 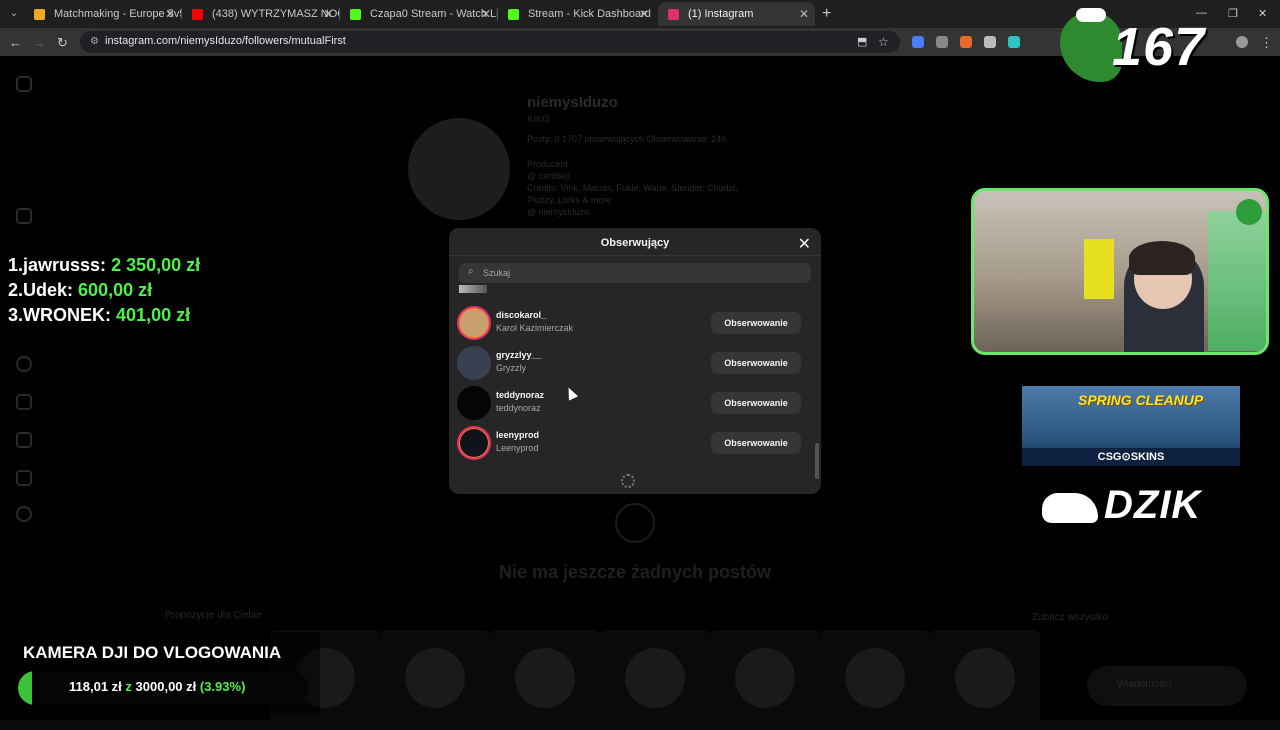 I want to click on profile-subname: IUKI3, so click(x=538, y=119).